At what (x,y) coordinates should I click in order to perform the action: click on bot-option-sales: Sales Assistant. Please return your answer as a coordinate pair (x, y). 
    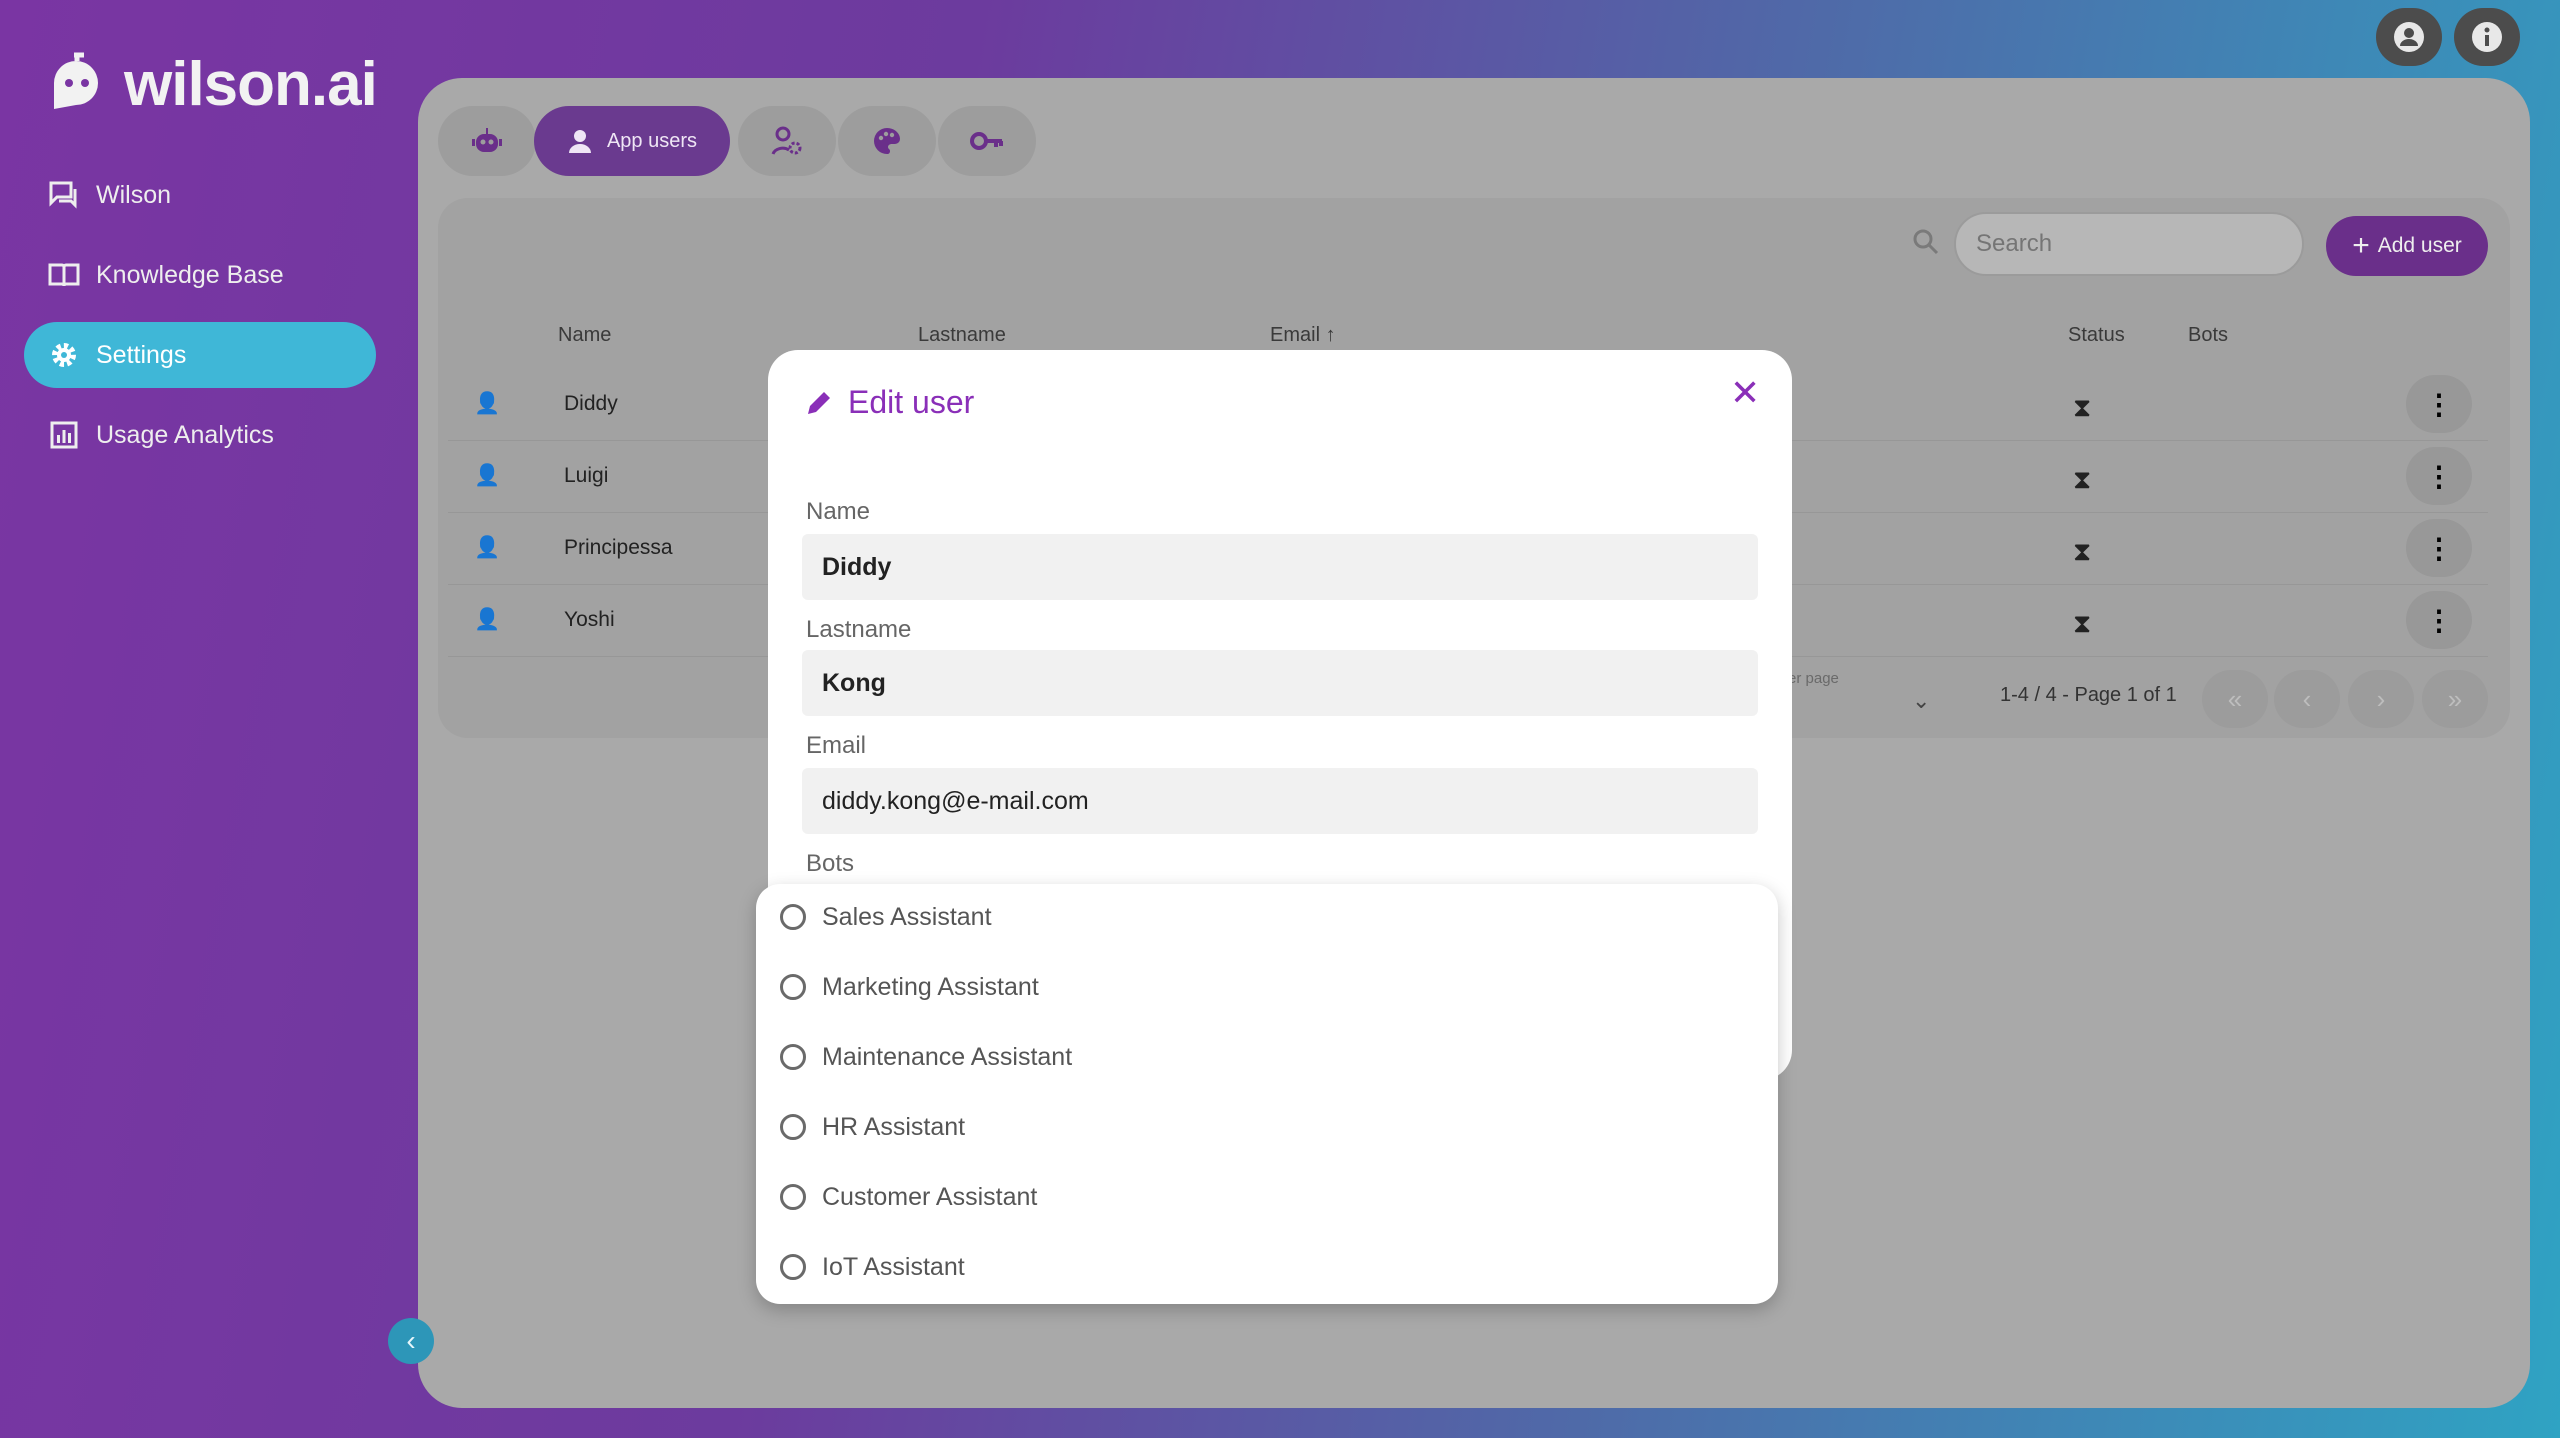
    Looking at the image, I should click on (886, 917).